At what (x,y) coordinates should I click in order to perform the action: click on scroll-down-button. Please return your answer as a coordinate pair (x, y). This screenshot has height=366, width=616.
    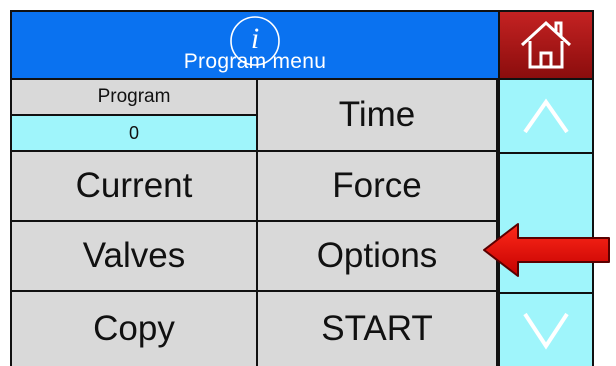
    Looking at the image, I should click on (546, 329).